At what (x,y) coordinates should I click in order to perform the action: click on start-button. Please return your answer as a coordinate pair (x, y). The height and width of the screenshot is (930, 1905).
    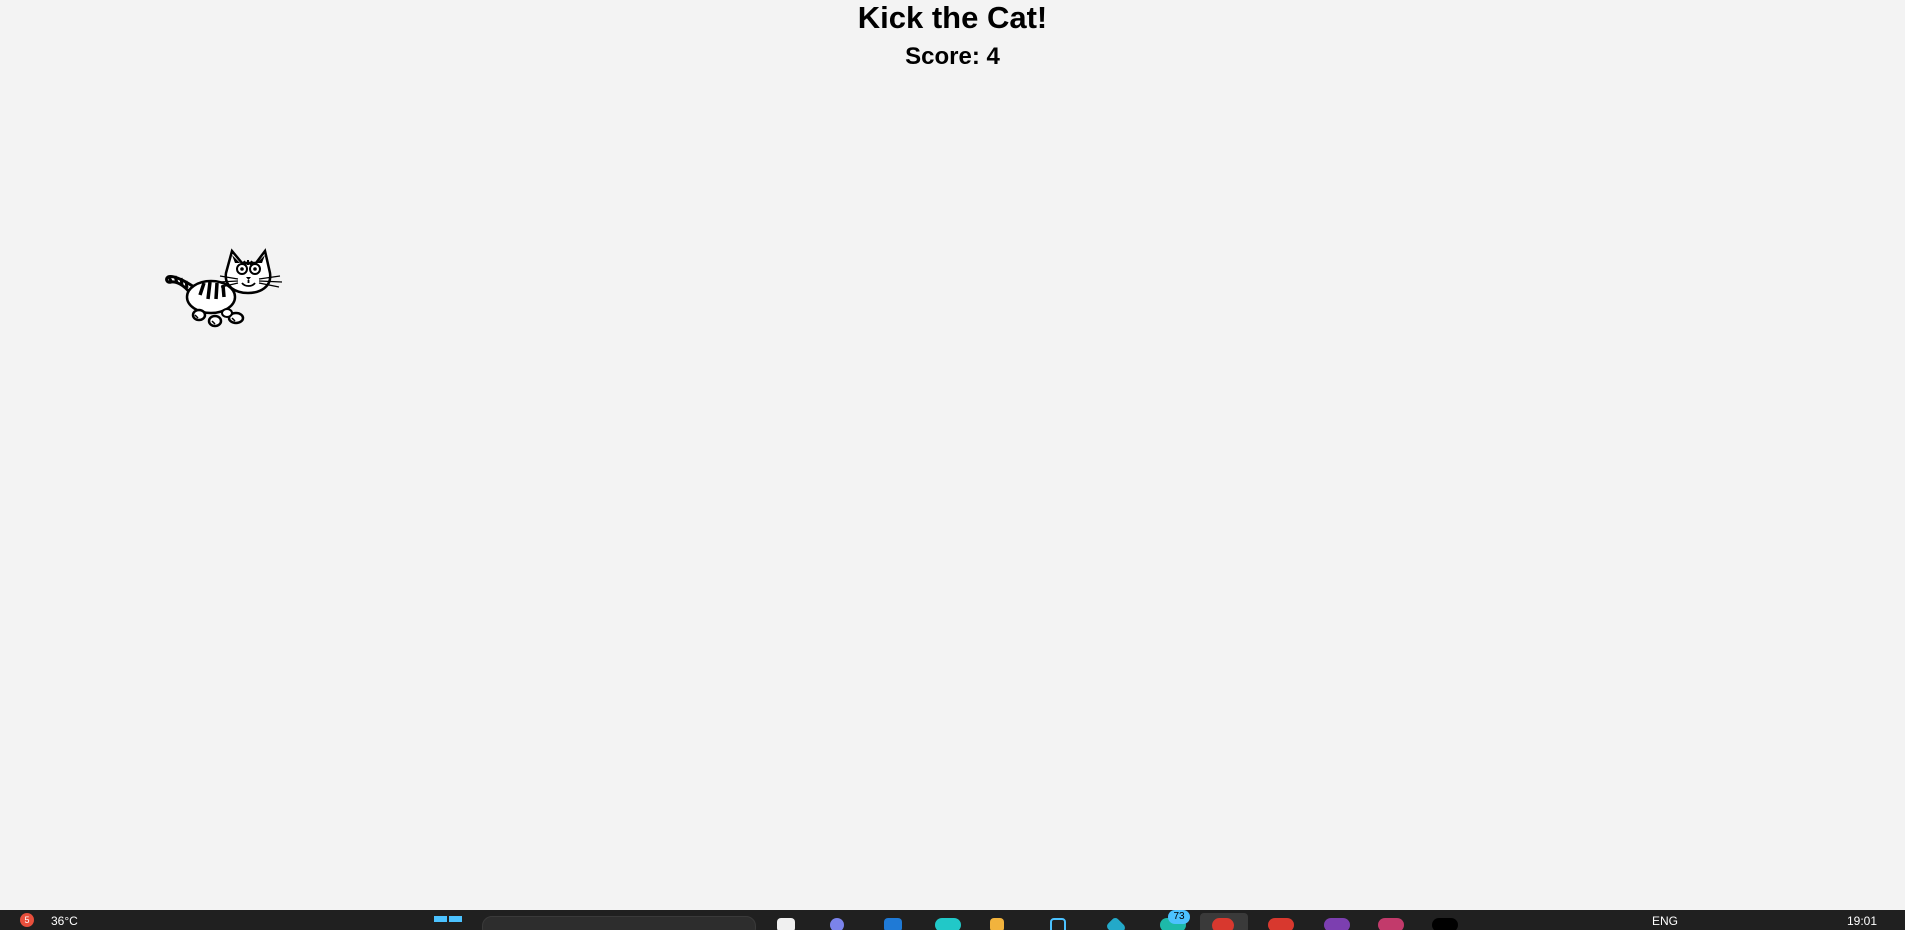
    Looking at the image, I should click on (449, 923).